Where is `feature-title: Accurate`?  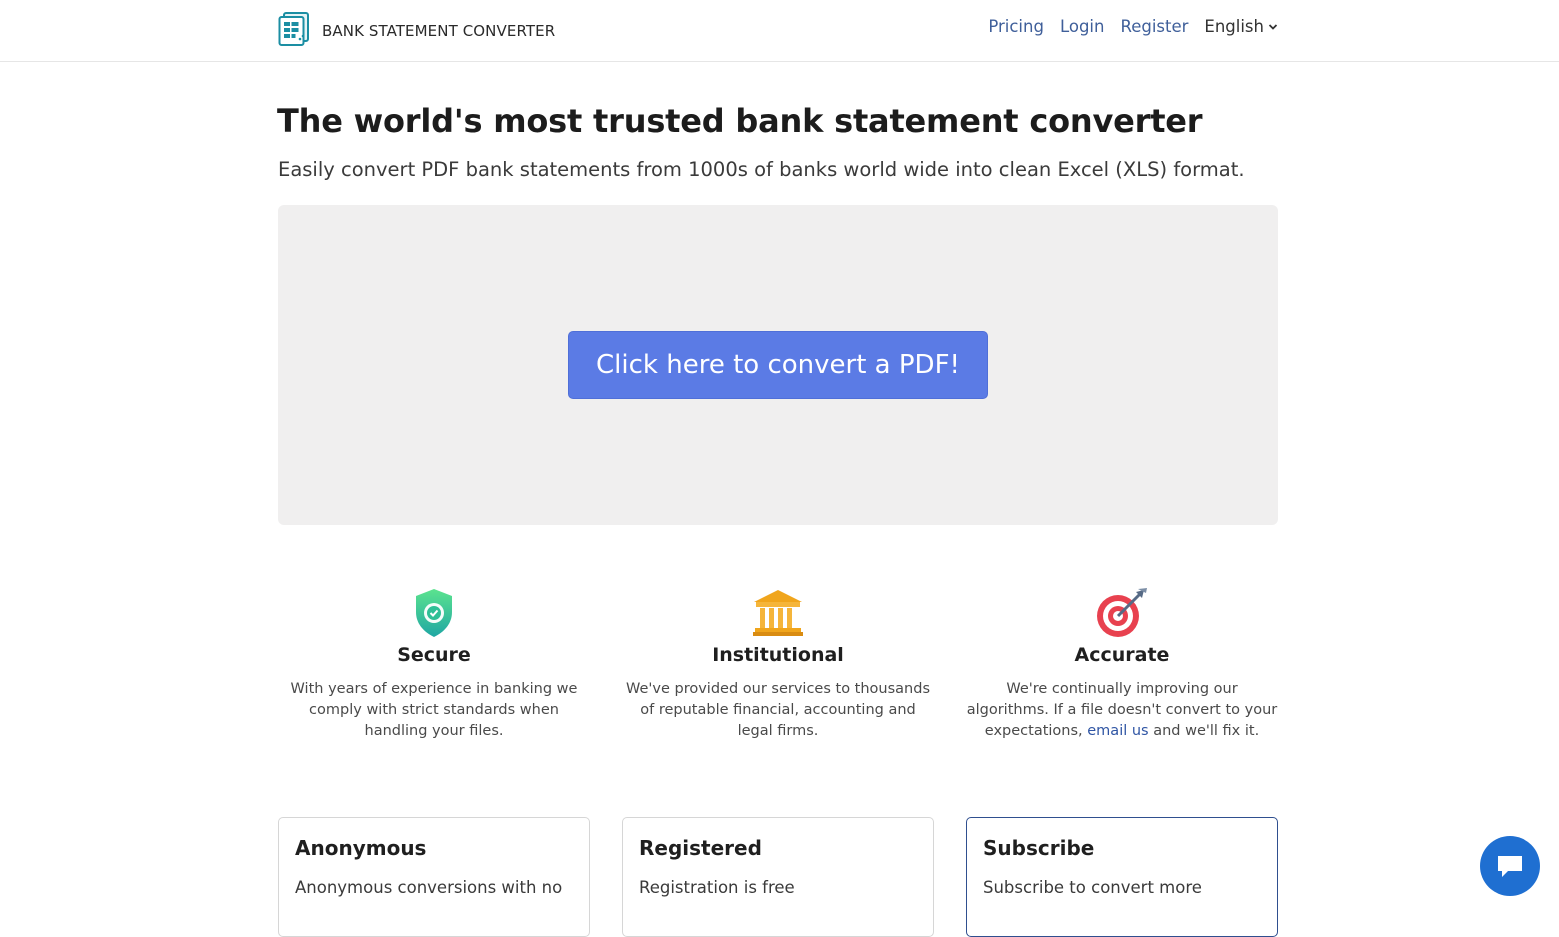
feature-title: Accurate is located at coordinates (1122, 655).